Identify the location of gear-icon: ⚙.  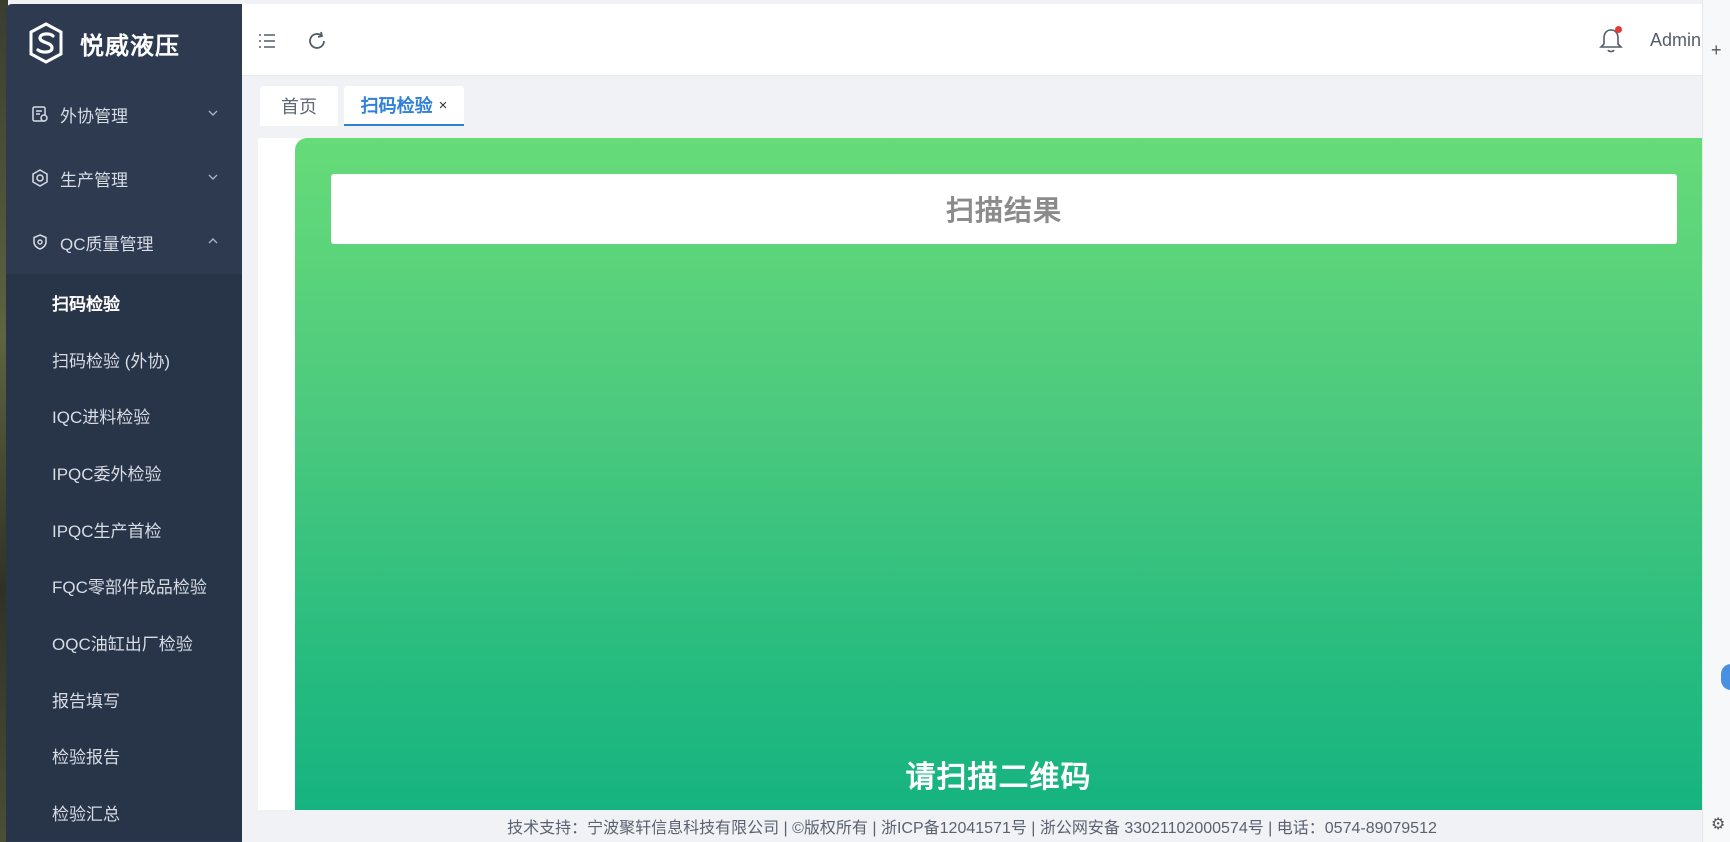
(1718, 824).